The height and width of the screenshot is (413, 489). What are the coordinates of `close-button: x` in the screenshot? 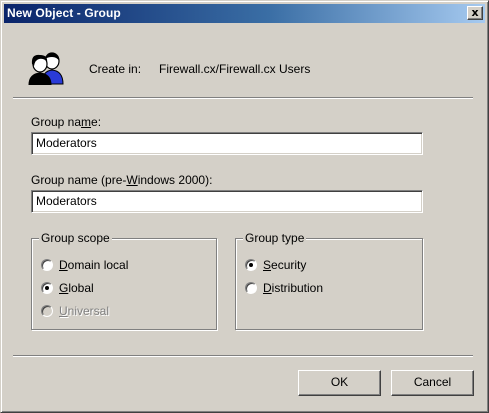 It's located at (475, 13).